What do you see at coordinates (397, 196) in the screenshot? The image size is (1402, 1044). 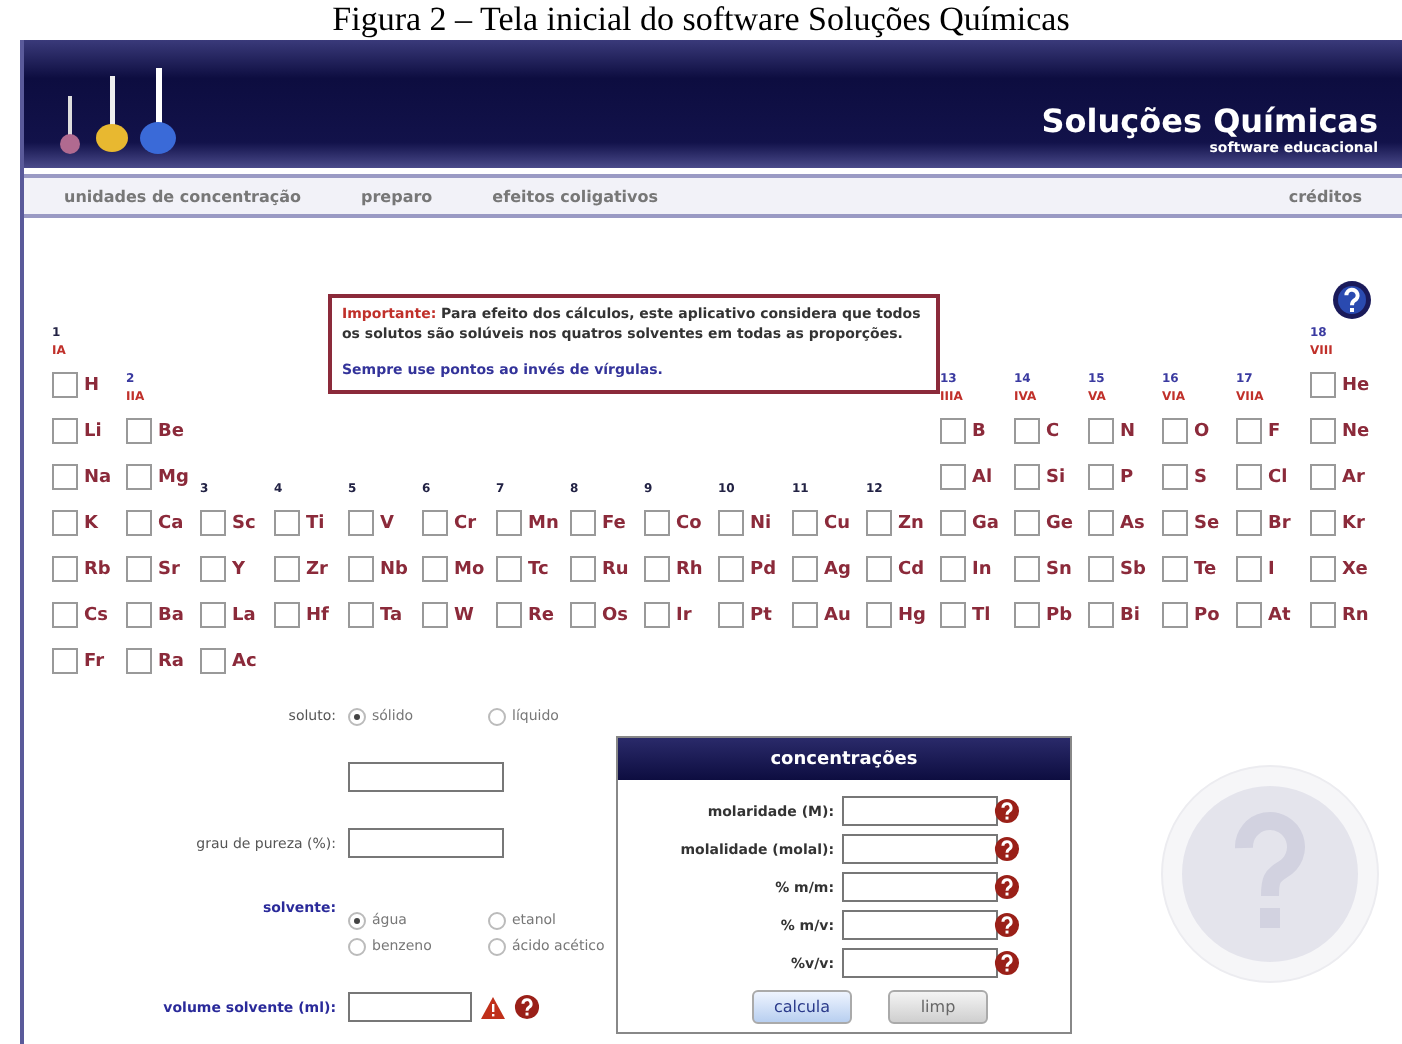 I see `nav-link: preparo` at bounding box center [397, 196].